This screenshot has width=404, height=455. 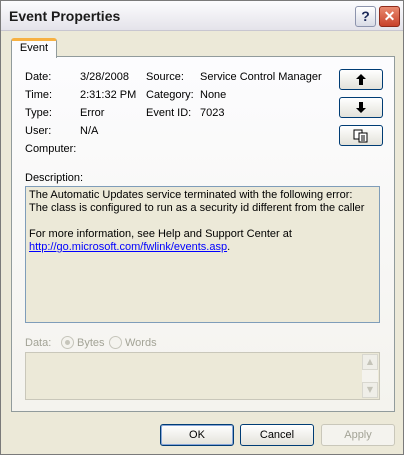 I want to click on bytes-radio, so click(x=67, y=342).